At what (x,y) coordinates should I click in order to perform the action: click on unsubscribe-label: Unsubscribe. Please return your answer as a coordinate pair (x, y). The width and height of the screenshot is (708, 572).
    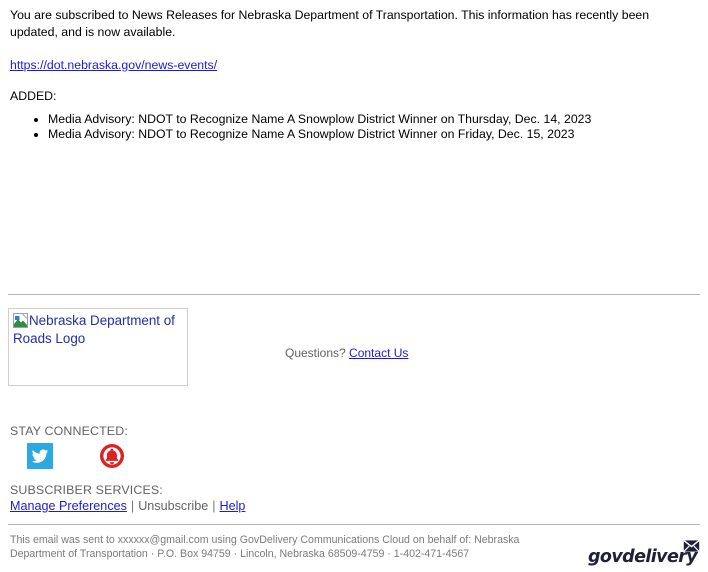
    Looking at the image, I should click on (173, 506).